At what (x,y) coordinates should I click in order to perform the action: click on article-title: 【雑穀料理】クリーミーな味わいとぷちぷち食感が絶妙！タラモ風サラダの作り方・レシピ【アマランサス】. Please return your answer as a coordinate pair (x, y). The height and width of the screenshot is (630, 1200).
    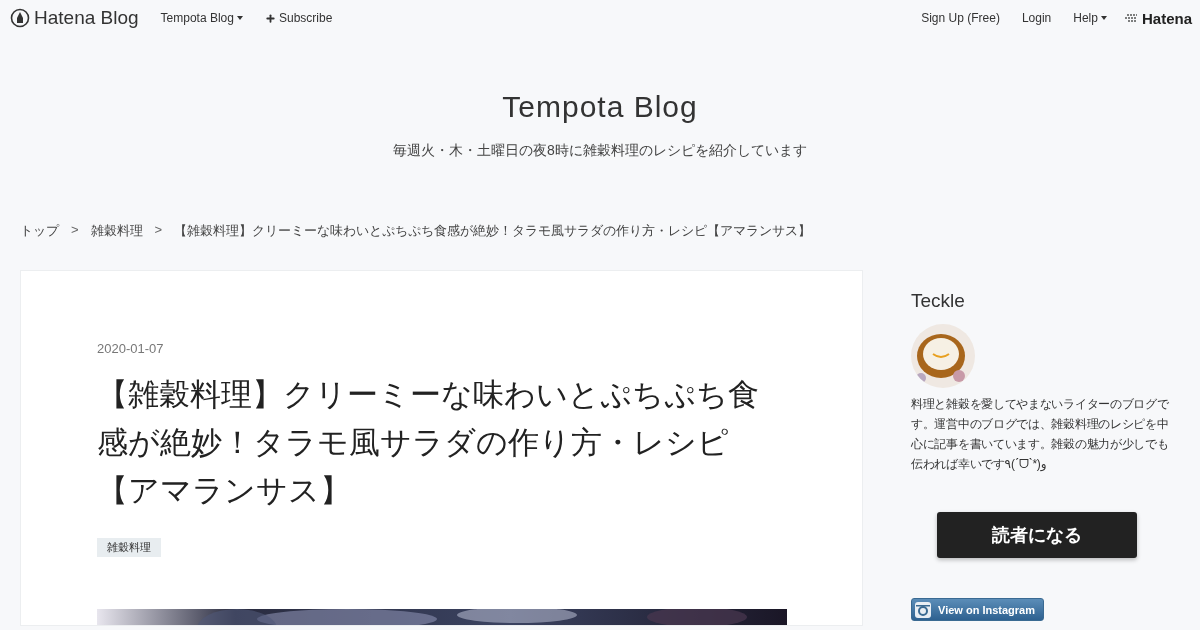
    Looking at the image, I should click on (442, 442).